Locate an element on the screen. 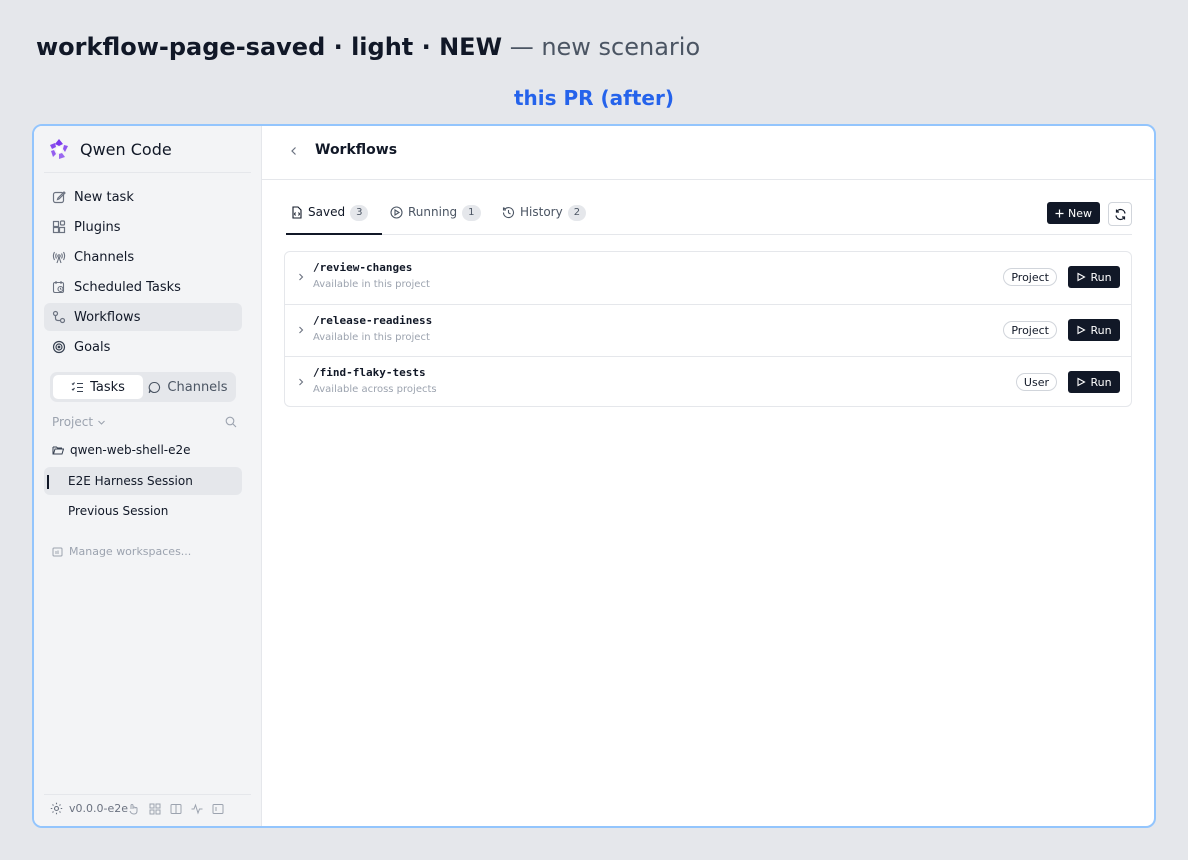 This screenshot has height=860, width=1188. sidebar-footer: v0.0.0-e2e is located at coordinates (137, 808).